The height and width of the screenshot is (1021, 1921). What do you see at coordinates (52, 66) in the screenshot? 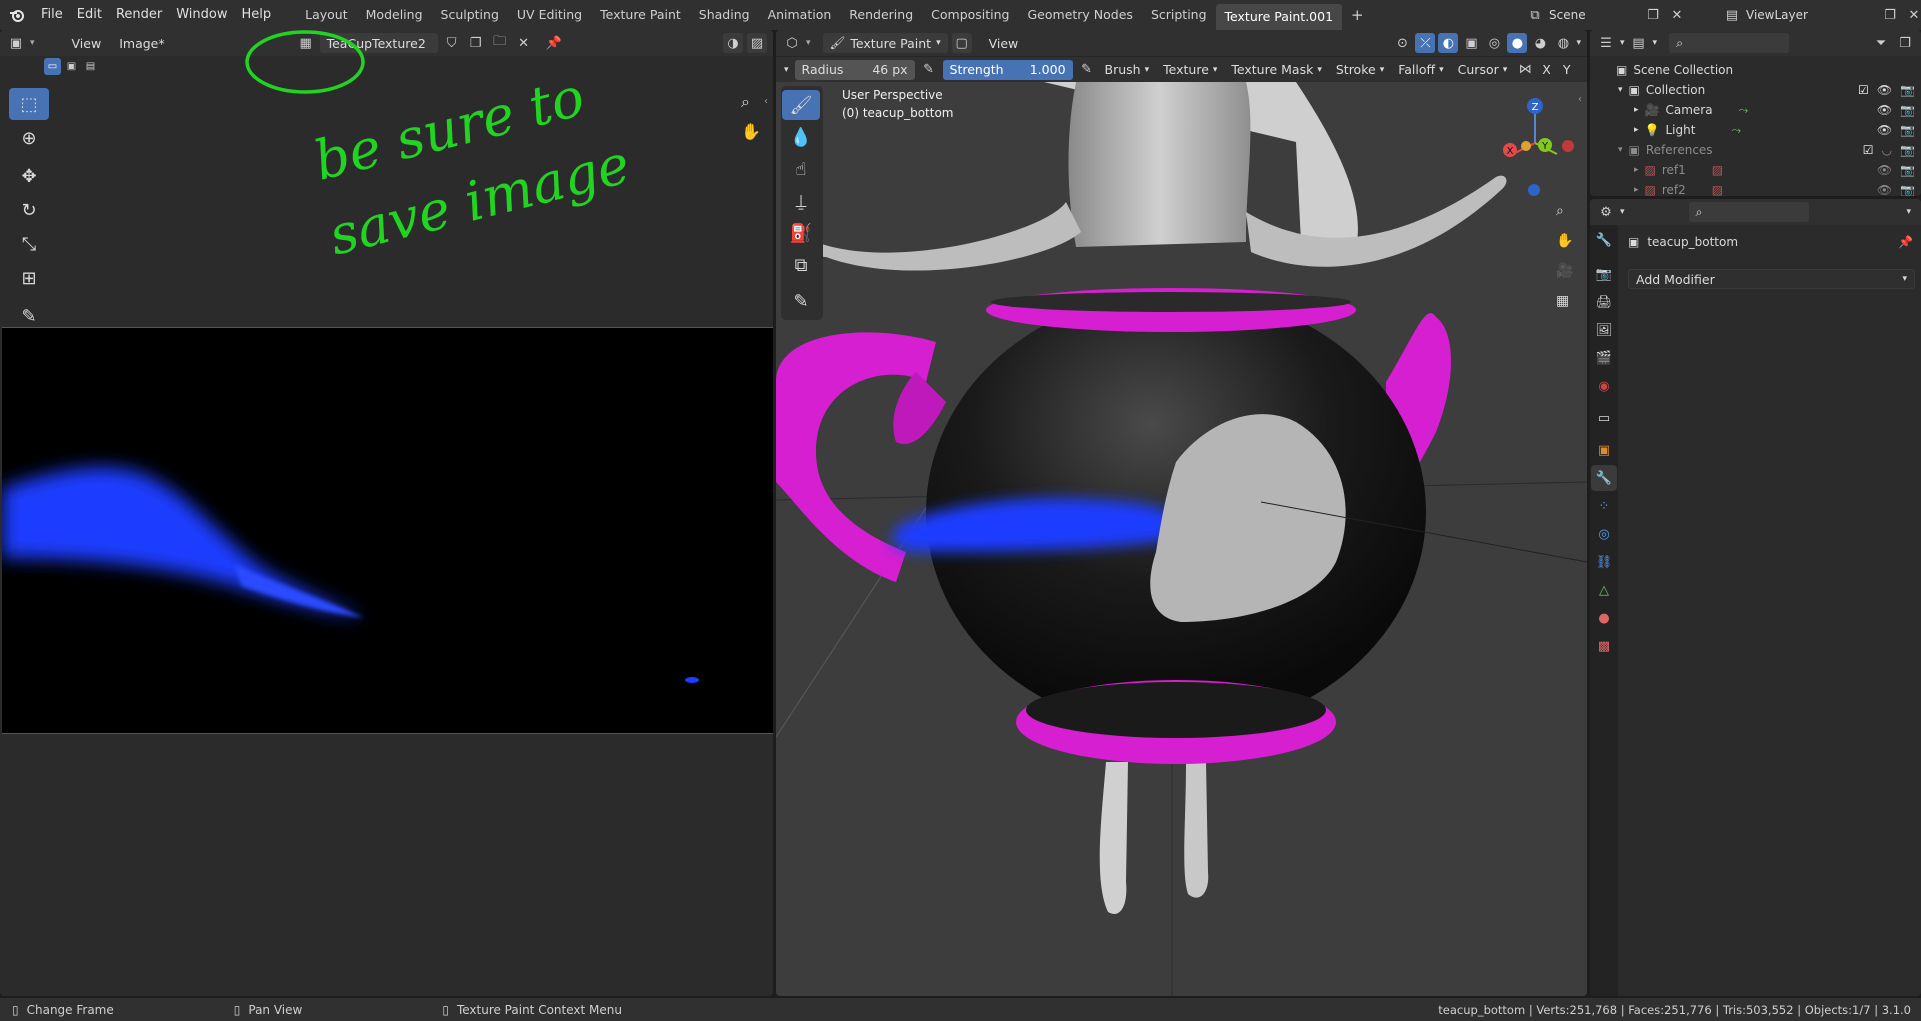
I see `select-new-icon: ▭` at bounding box center [52, 66].